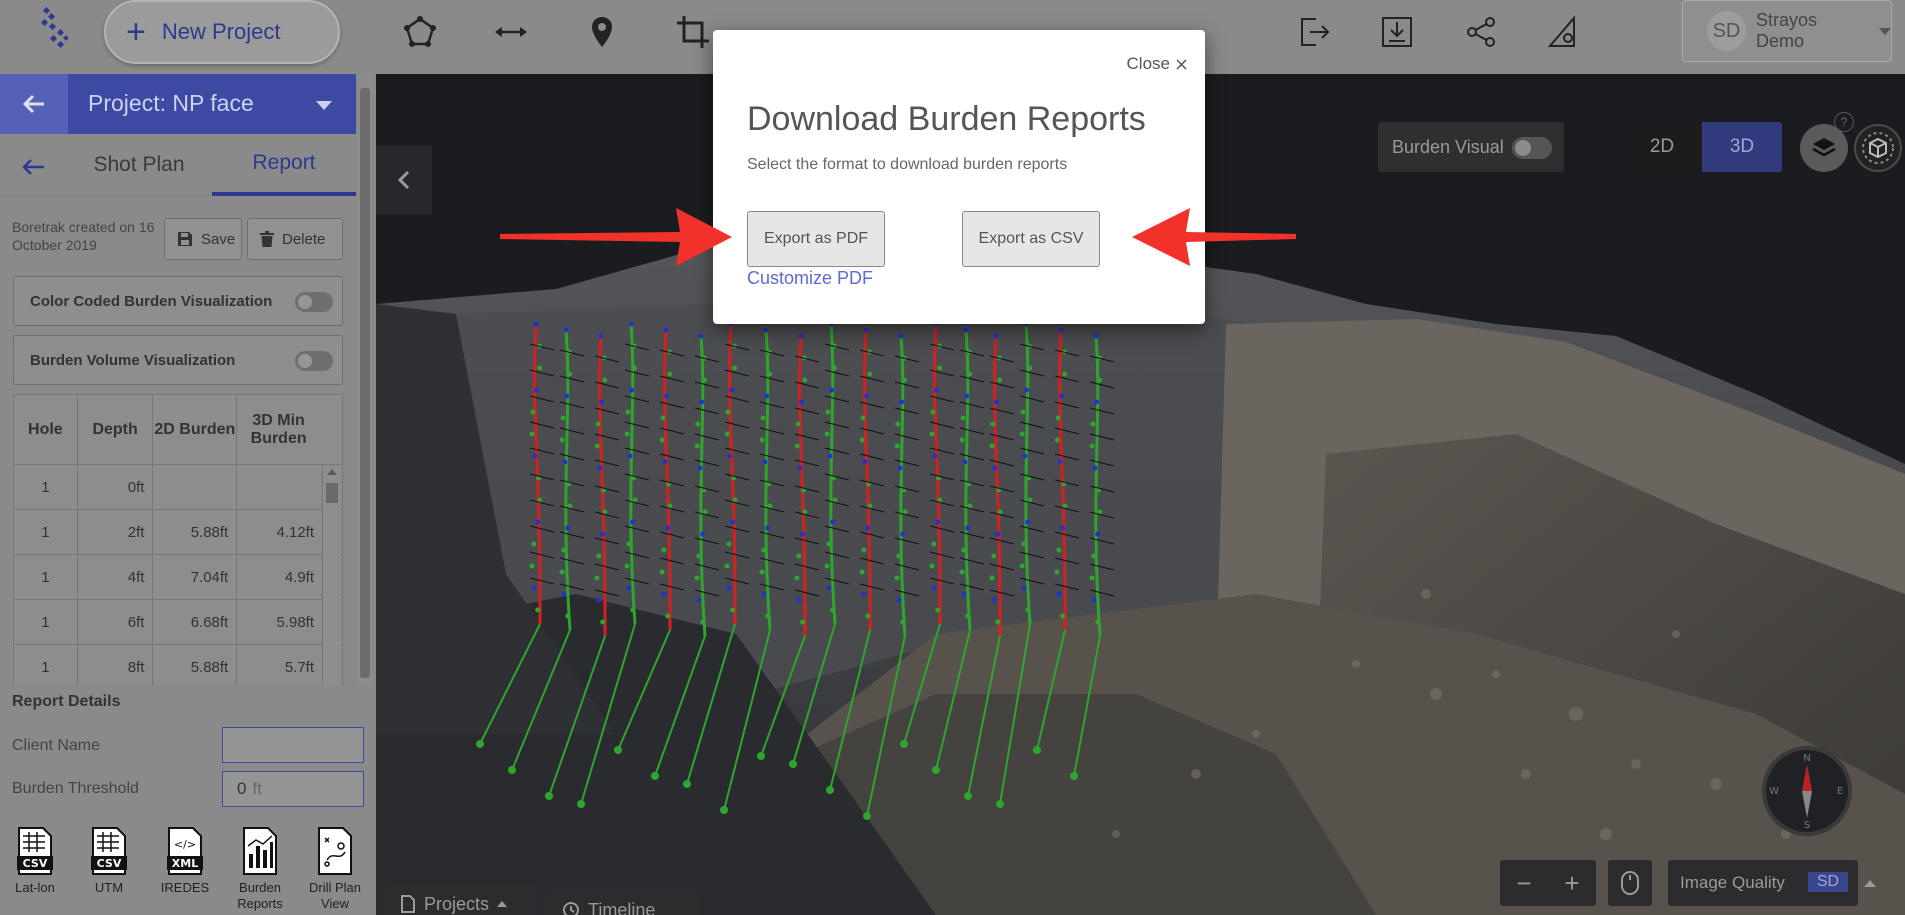 This screenshot has width=1905, height=915. Describe the element at coordinates (461, 899) in the screenshot. I see `projects-tab: Projects` at that location.